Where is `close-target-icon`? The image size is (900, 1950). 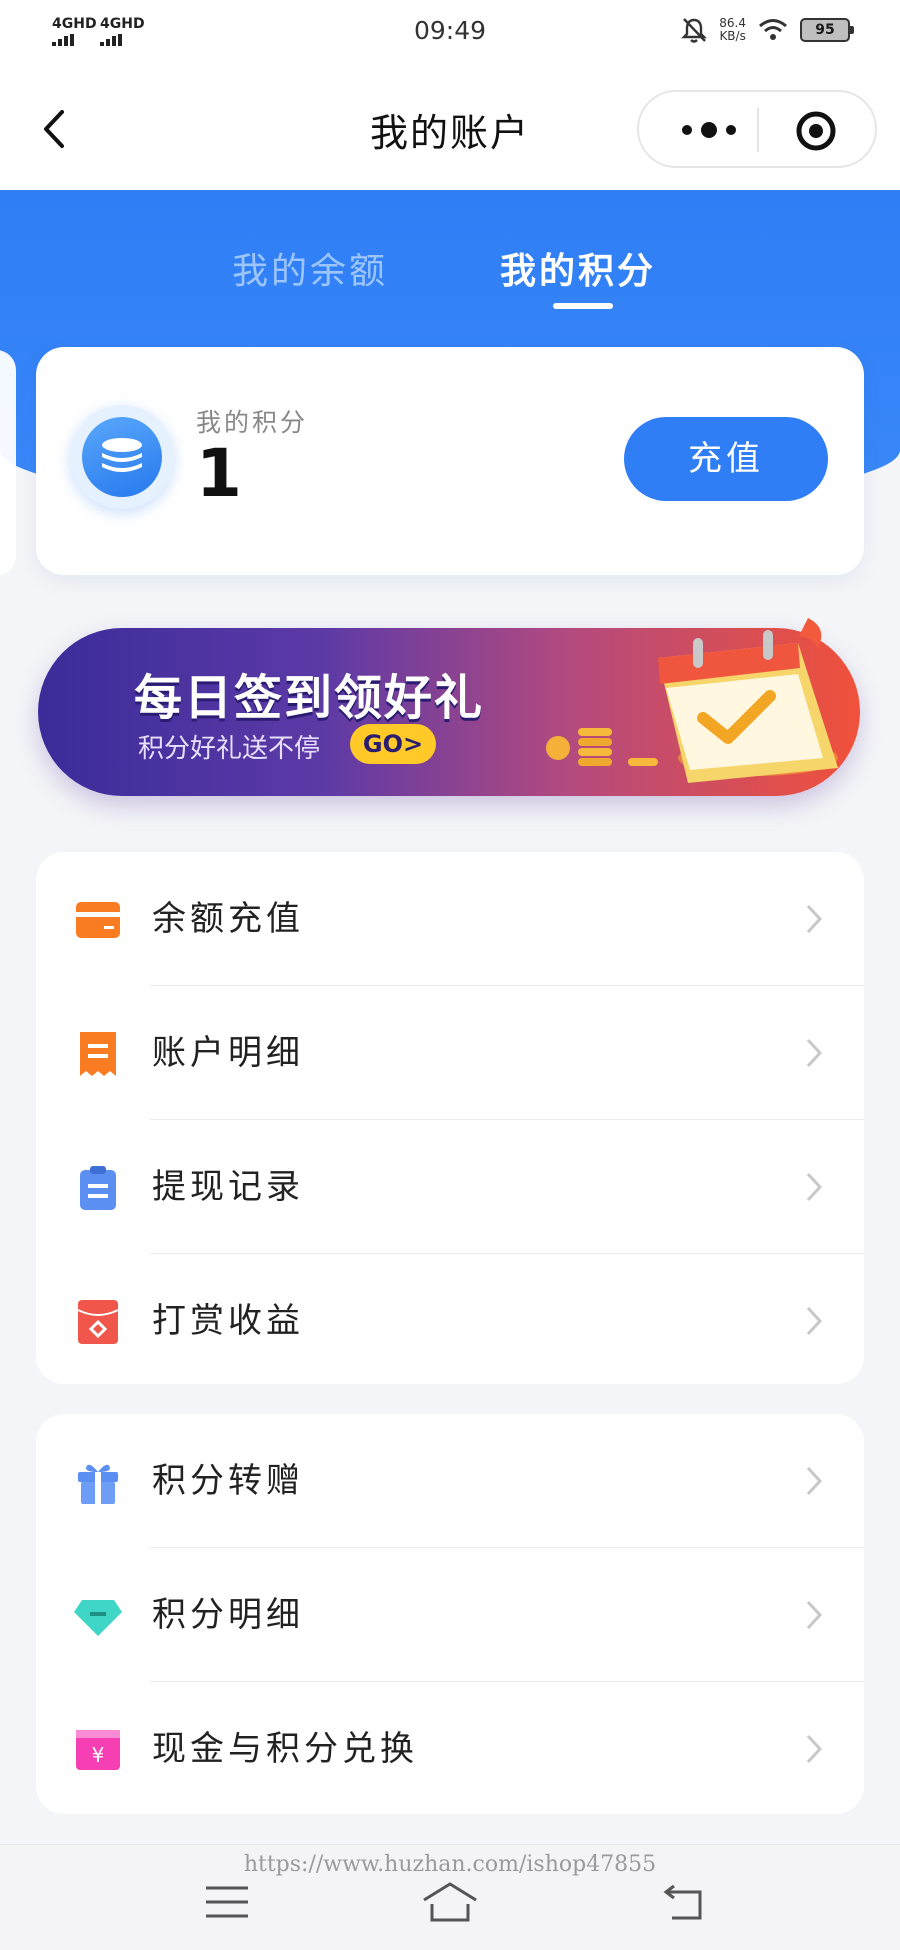
close-target-icon is located at coordinates (816, 131).